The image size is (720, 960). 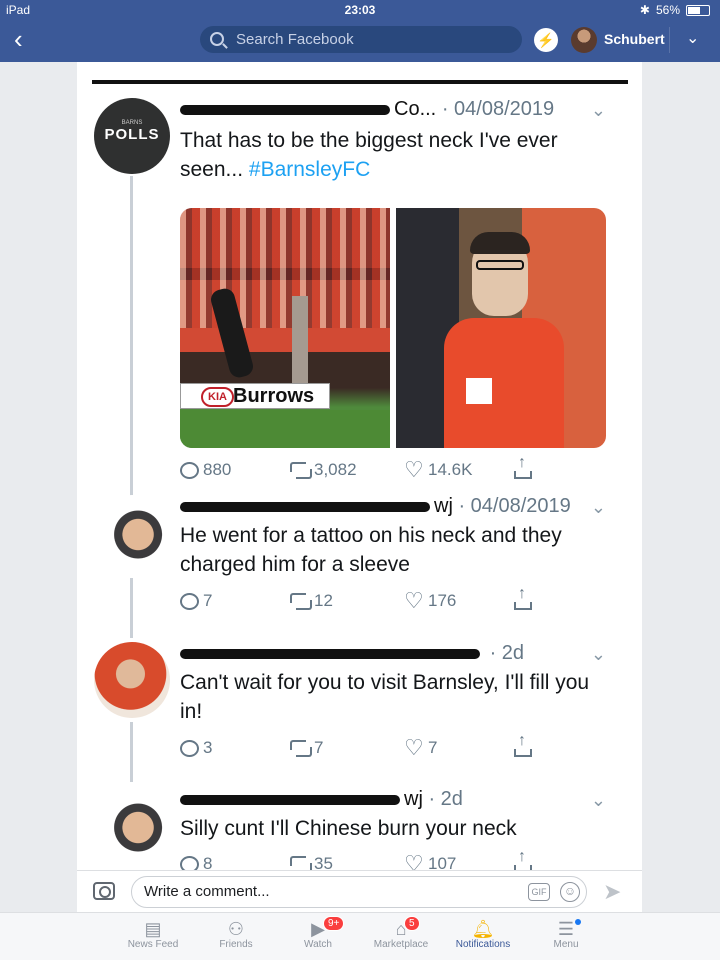 What do you see at coordinates (217, 469) in the screenshot?
I see `reply-count: 880` at bounding box center [217, 469].